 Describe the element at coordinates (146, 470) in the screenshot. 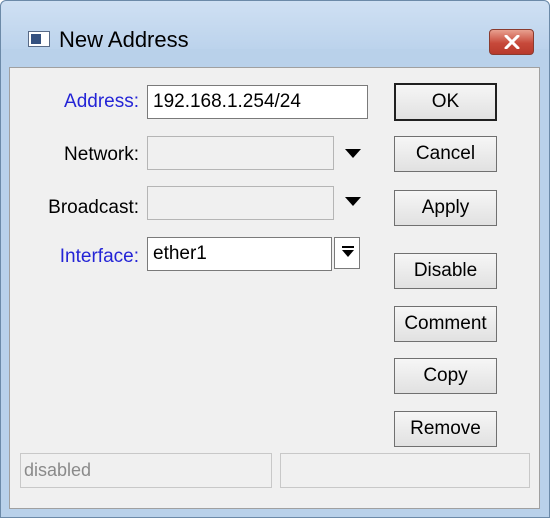

I see `status-disabled: disabled` at that location.